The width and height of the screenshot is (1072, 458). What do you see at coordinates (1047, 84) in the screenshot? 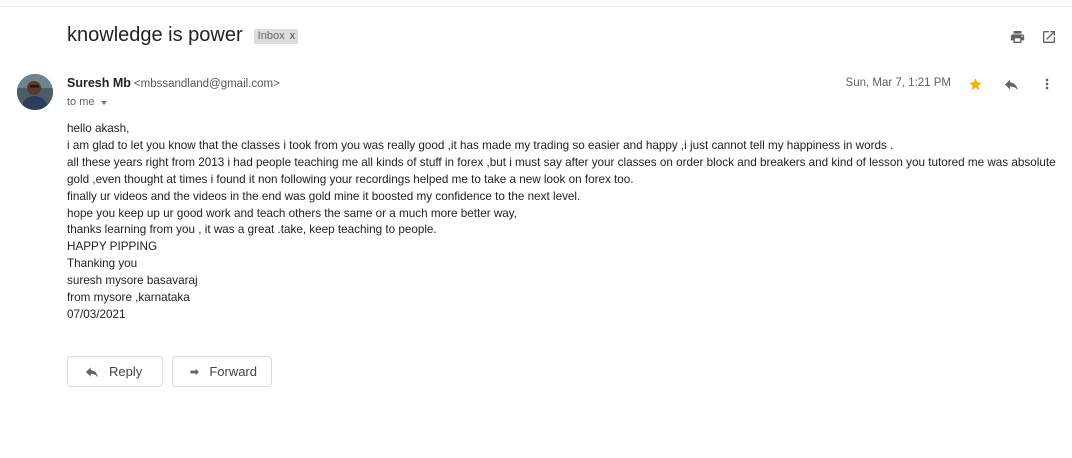
I see `more-vert-icon` at bounding box center [1047, 84].